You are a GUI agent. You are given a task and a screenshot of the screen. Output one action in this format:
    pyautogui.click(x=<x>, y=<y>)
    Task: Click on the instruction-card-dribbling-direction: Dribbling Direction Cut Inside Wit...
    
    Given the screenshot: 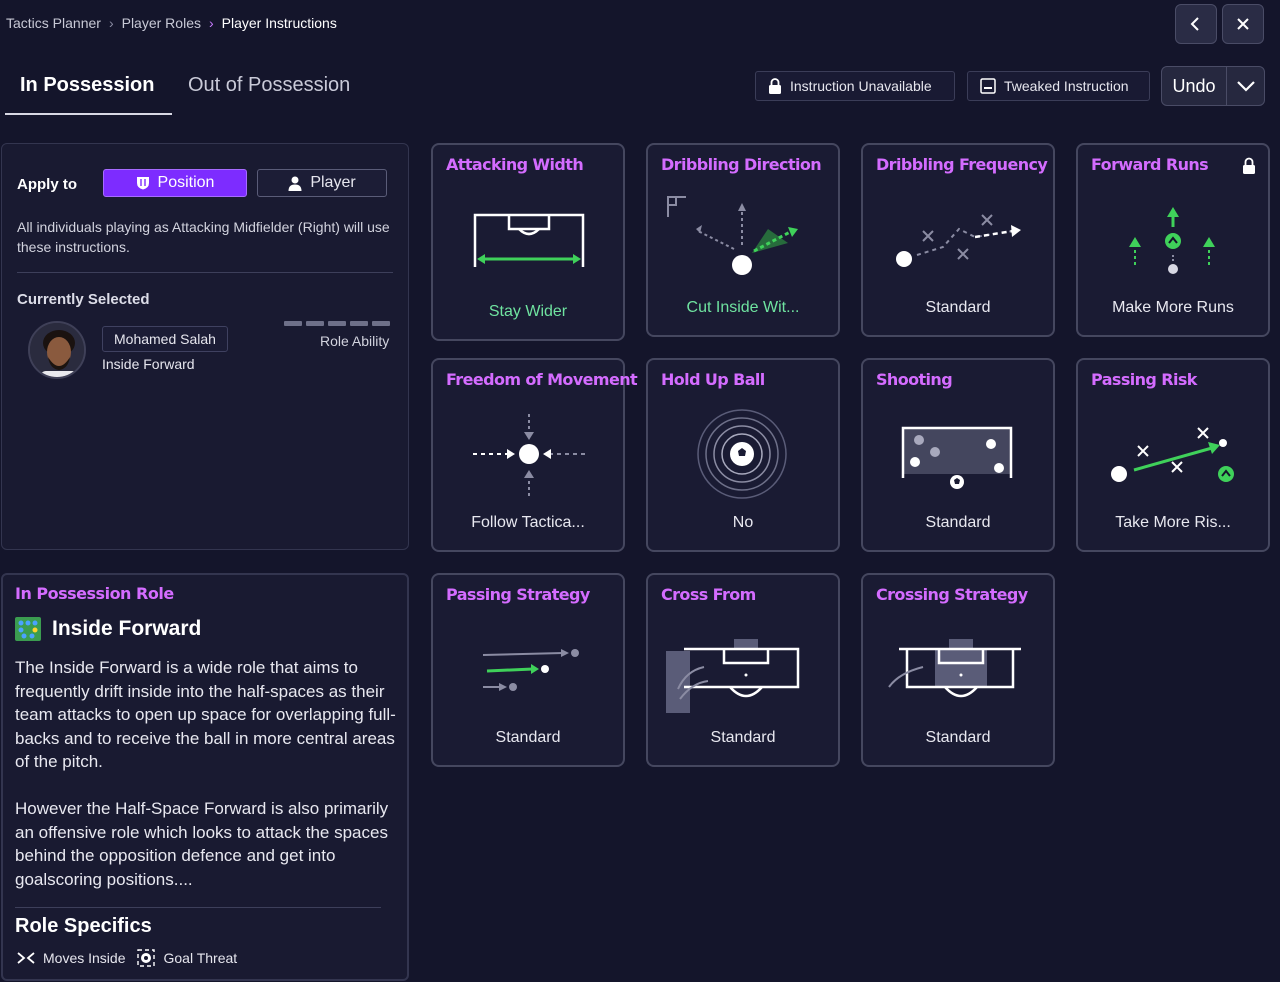 What is the action you would take?
    pyautogui.click(x=743, y=240)
    